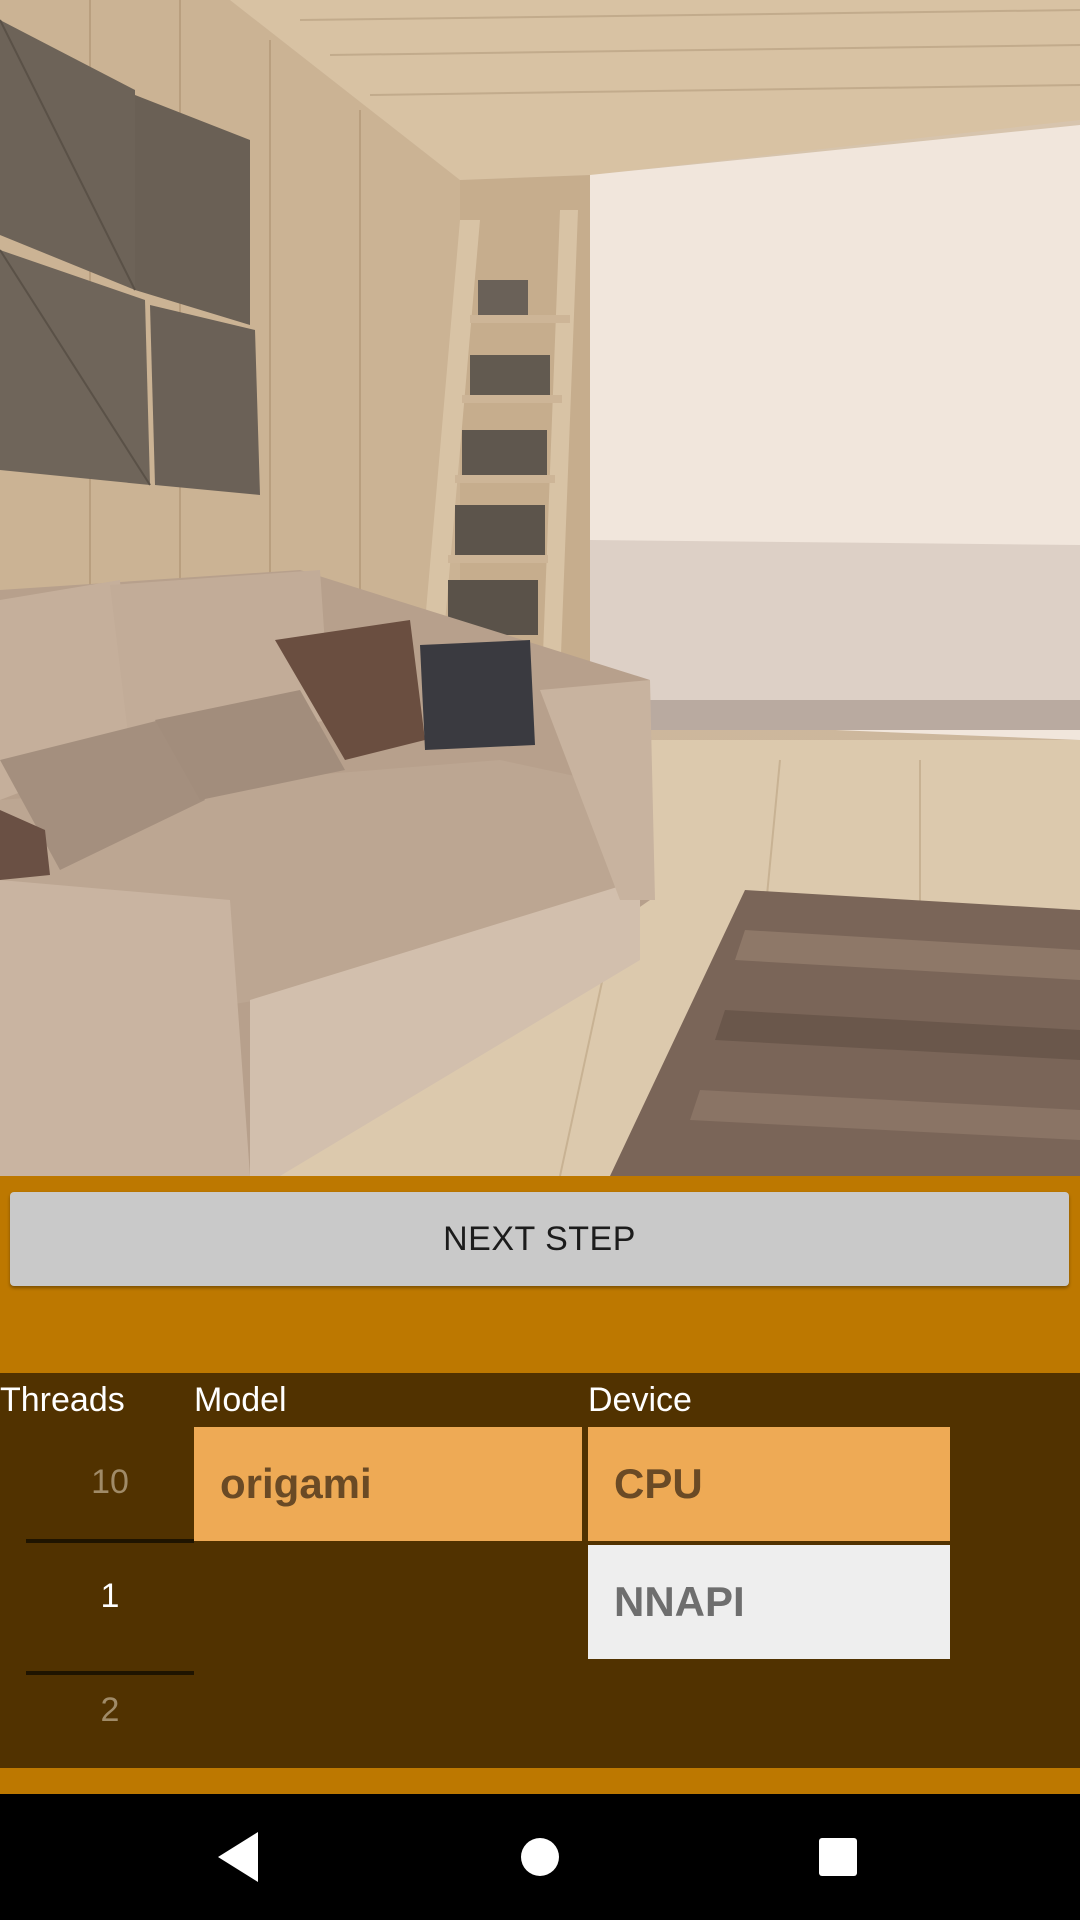 This screenshot has height=1920, width=1080. I want to click on threads-value-below: 2, so click(110, 1710).